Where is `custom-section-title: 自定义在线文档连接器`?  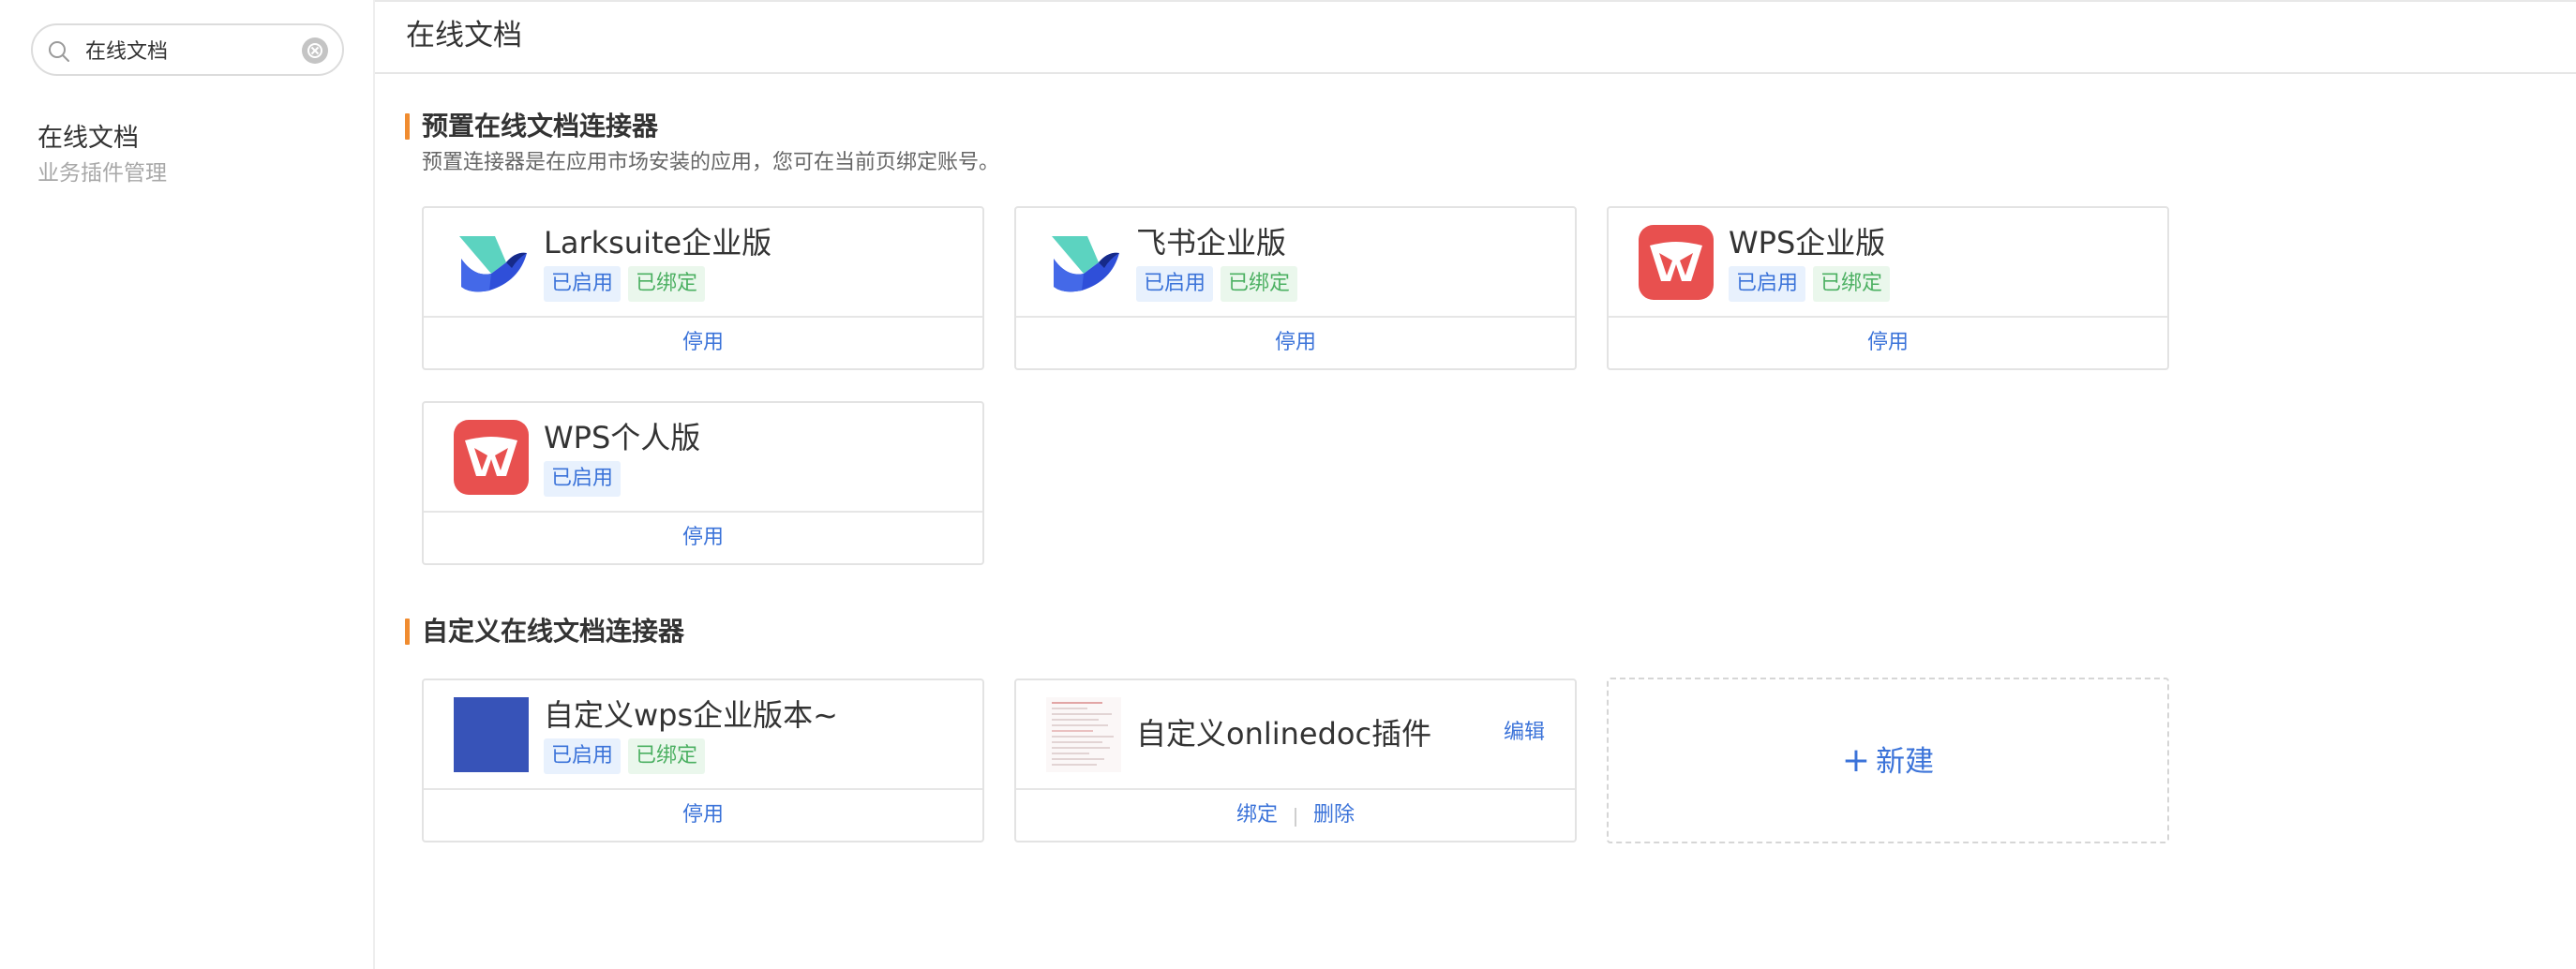 custom-section-title: 自定义在线文档连接器 is located at coordinates (553, 631).